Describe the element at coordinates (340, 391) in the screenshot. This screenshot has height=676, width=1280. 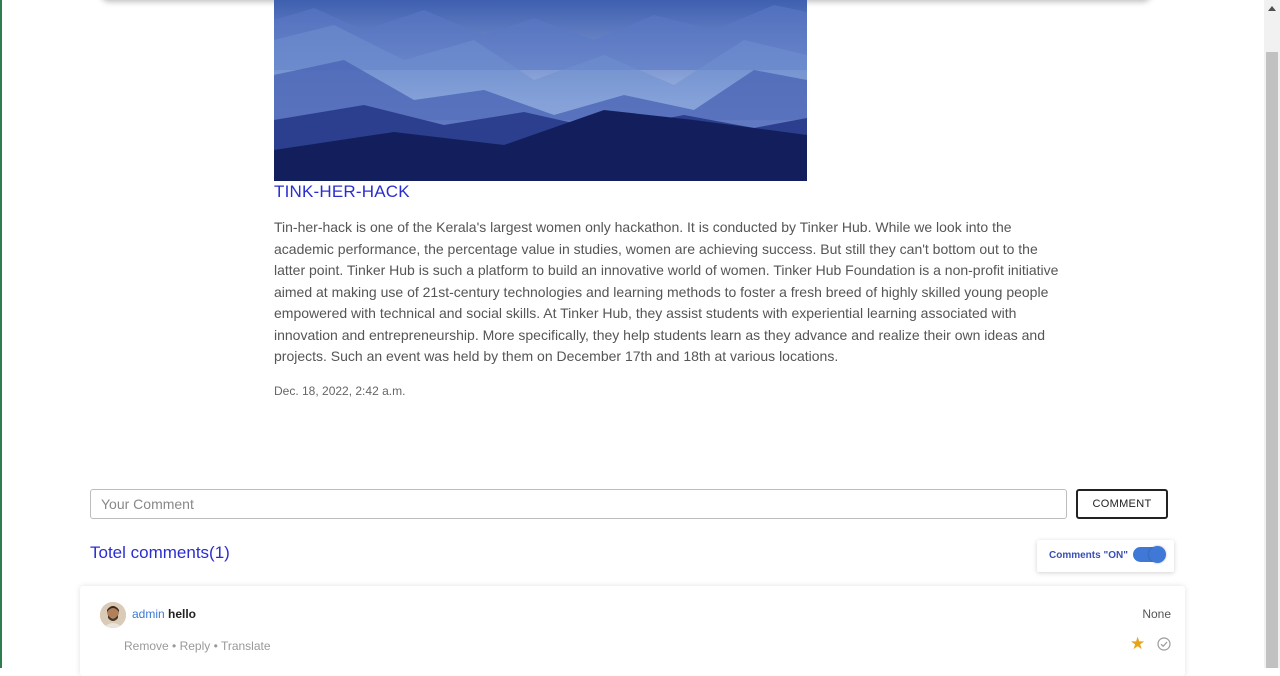
I see `post-date: Dec. 18, 2022, 2:42 a.m.` at that location.